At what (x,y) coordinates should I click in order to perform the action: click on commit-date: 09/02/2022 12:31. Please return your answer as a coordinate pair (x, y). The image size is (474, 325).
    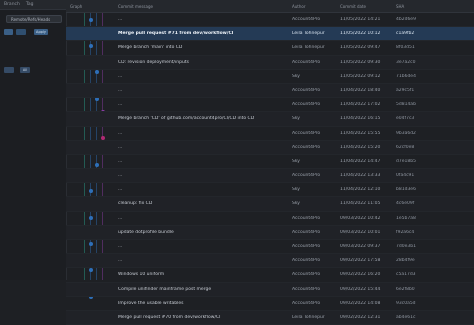
    Looking at the image, I should click on (360, 317).